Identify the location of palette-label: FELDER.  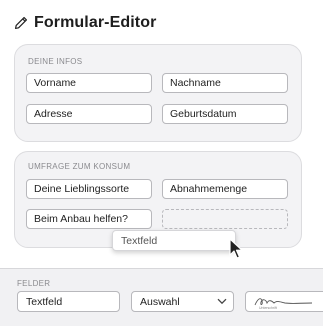
(34, 283).